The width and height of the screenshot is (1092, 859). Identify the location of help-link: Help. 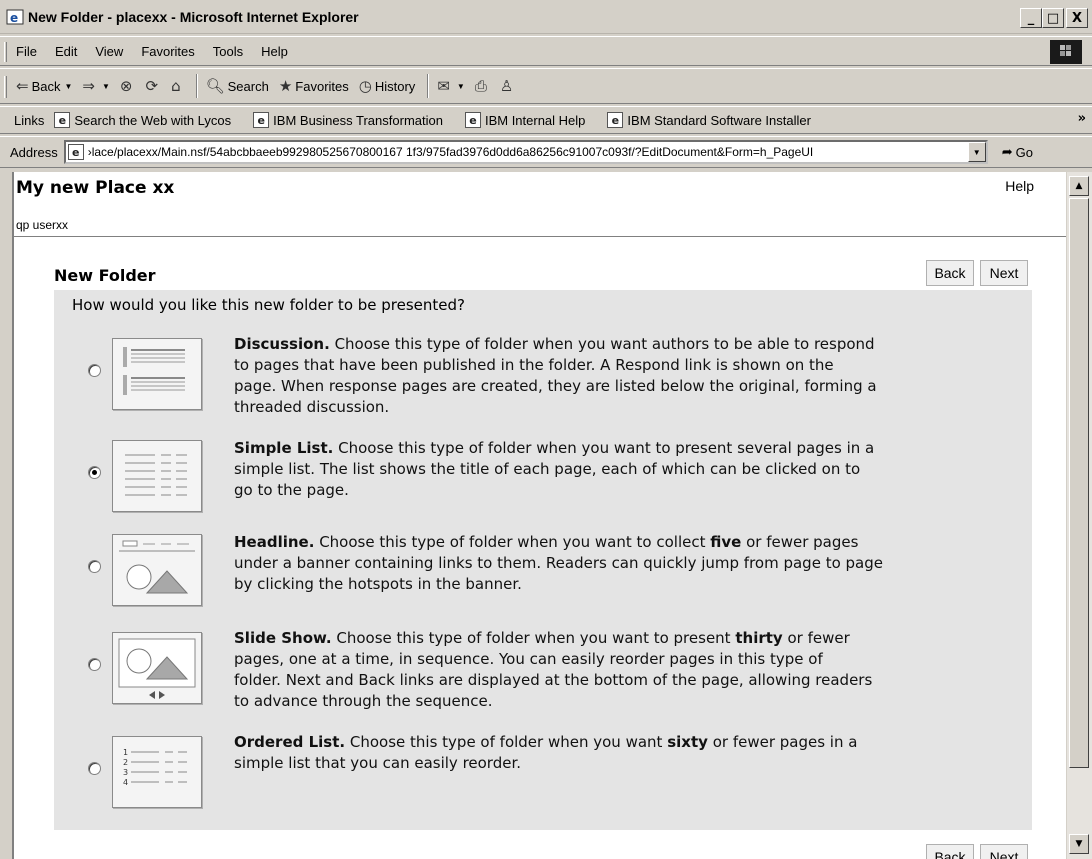
(1019, 186).